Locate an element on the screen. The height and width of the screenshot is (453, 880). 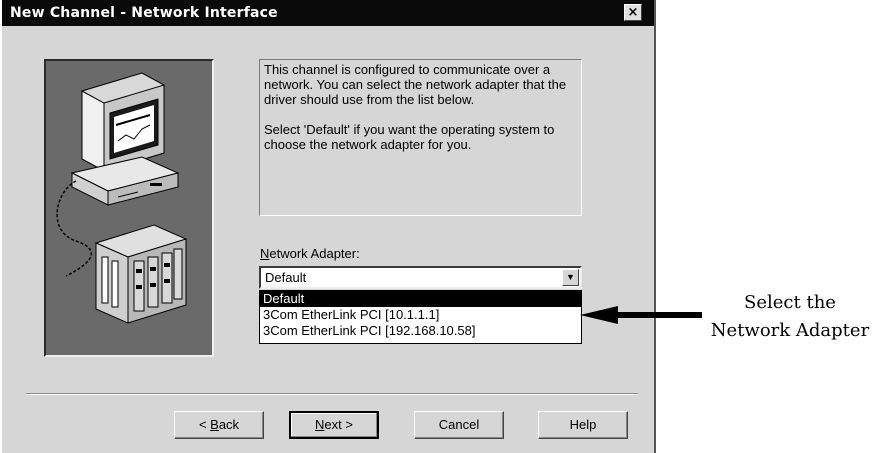
cancel-button-label: Cancel is located at coordinates (459, 424).